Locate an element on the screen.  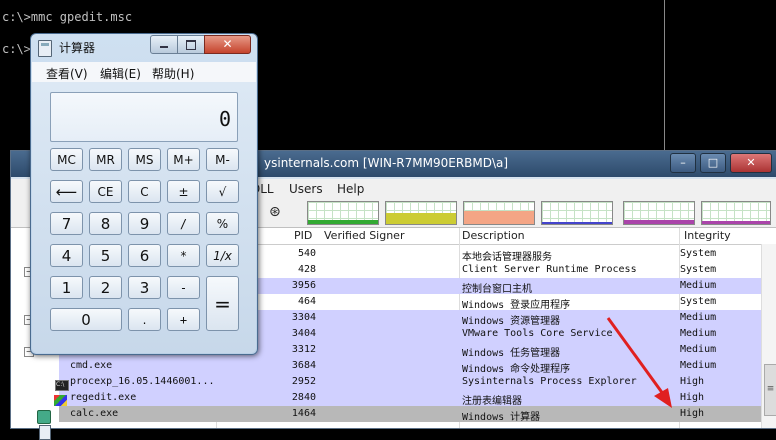
digit-0-button: 0 is located at coordinates (86, 319).